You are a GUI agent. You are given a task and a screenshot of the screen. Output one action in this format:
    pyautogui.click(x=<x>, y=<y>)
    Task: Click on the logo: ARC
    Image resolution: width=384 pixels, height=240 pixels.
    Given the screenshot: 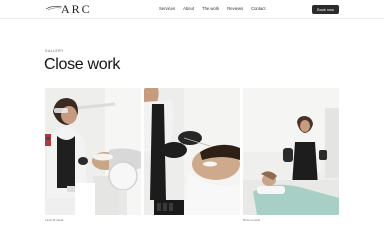 What is the action you would take?
    pyautogui.click(x=68, y=9)
    